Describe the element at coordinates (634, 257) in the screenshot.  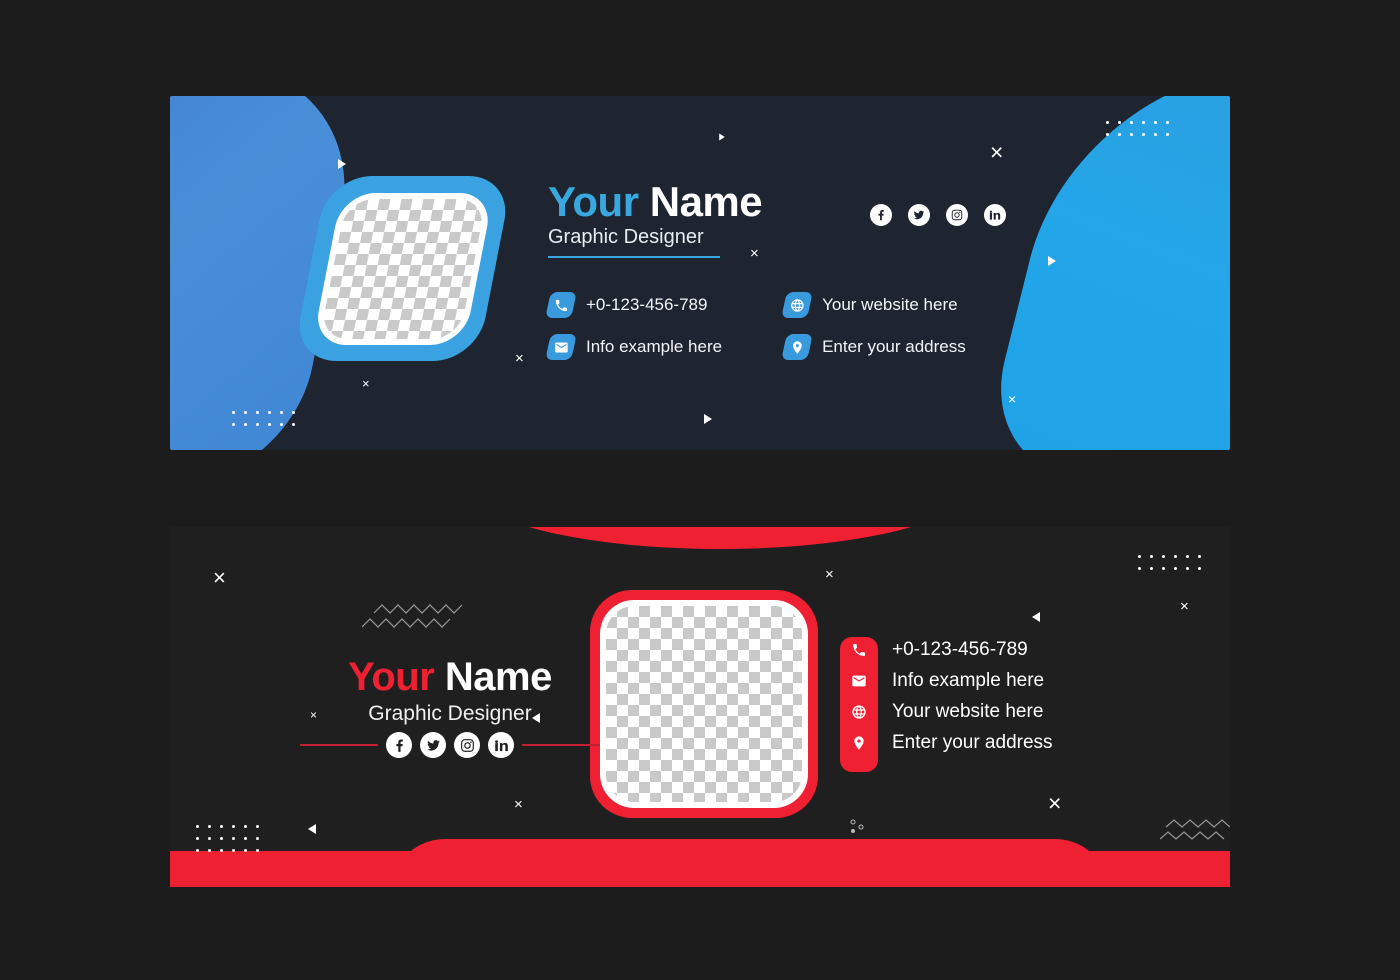
I see `title-underline` at that location.